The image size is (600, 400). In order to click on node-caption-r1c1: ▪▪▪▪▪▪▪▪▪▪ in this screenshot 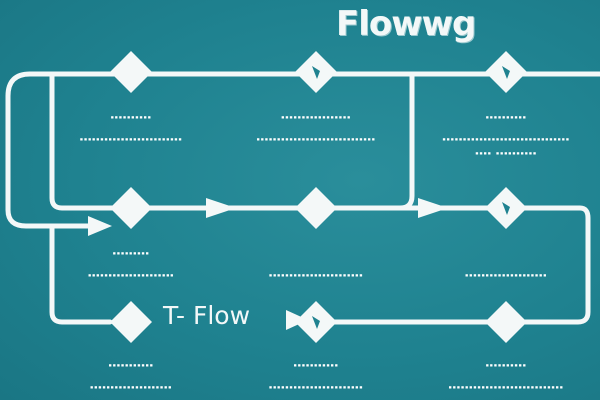, I will do `click(131, 117)`.